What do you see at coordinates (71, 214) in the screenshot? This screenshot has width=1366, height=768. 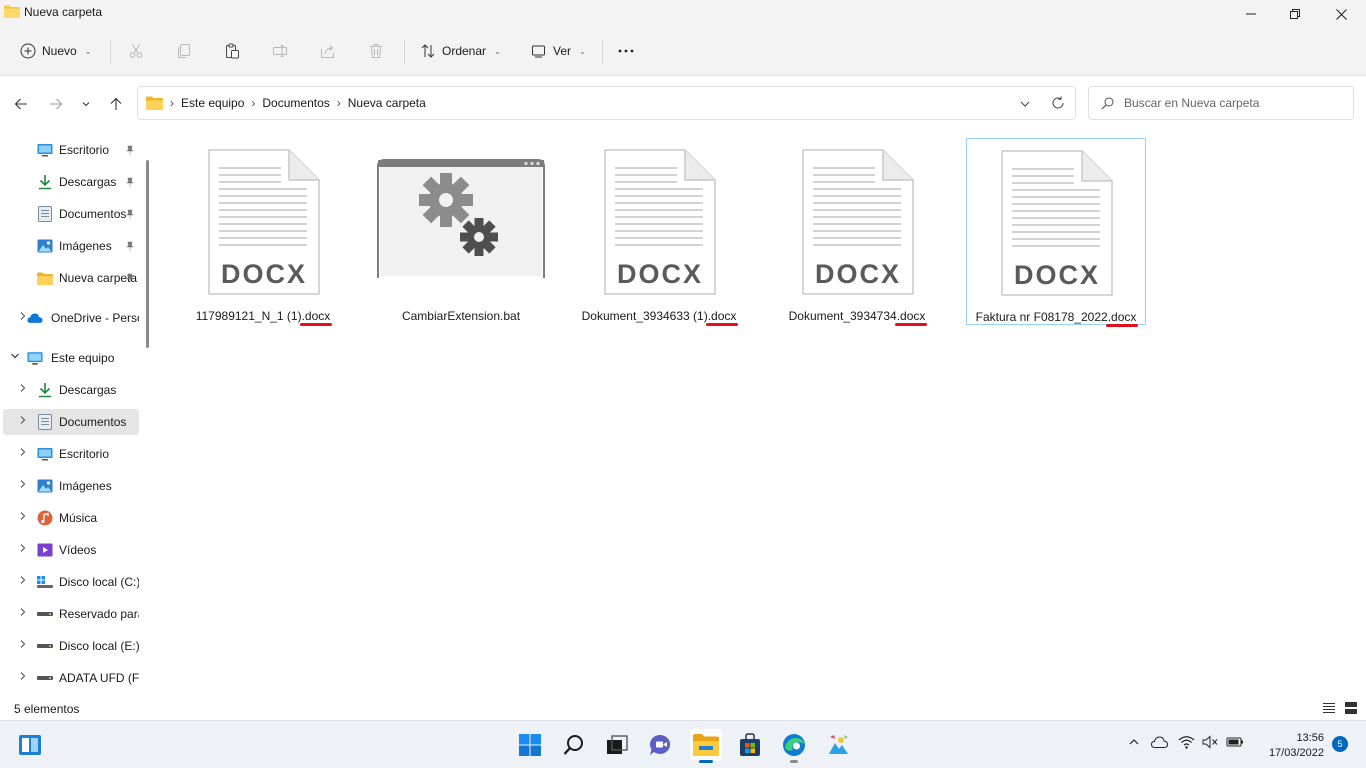 I see `quick-access-item: Documentos` at bounding box center [71, 214].